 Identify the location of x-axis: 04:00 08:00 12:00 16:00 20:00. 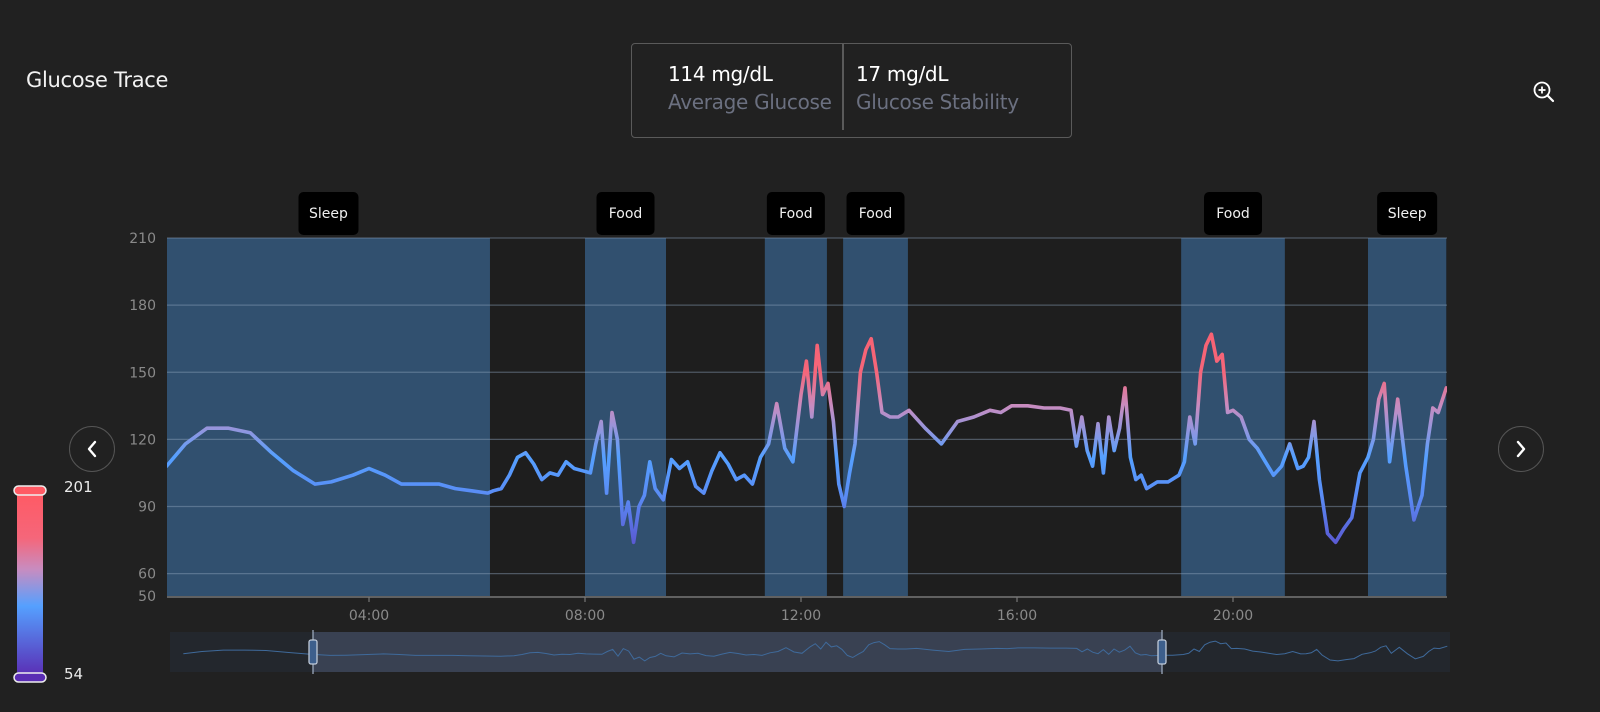
(807, 610).